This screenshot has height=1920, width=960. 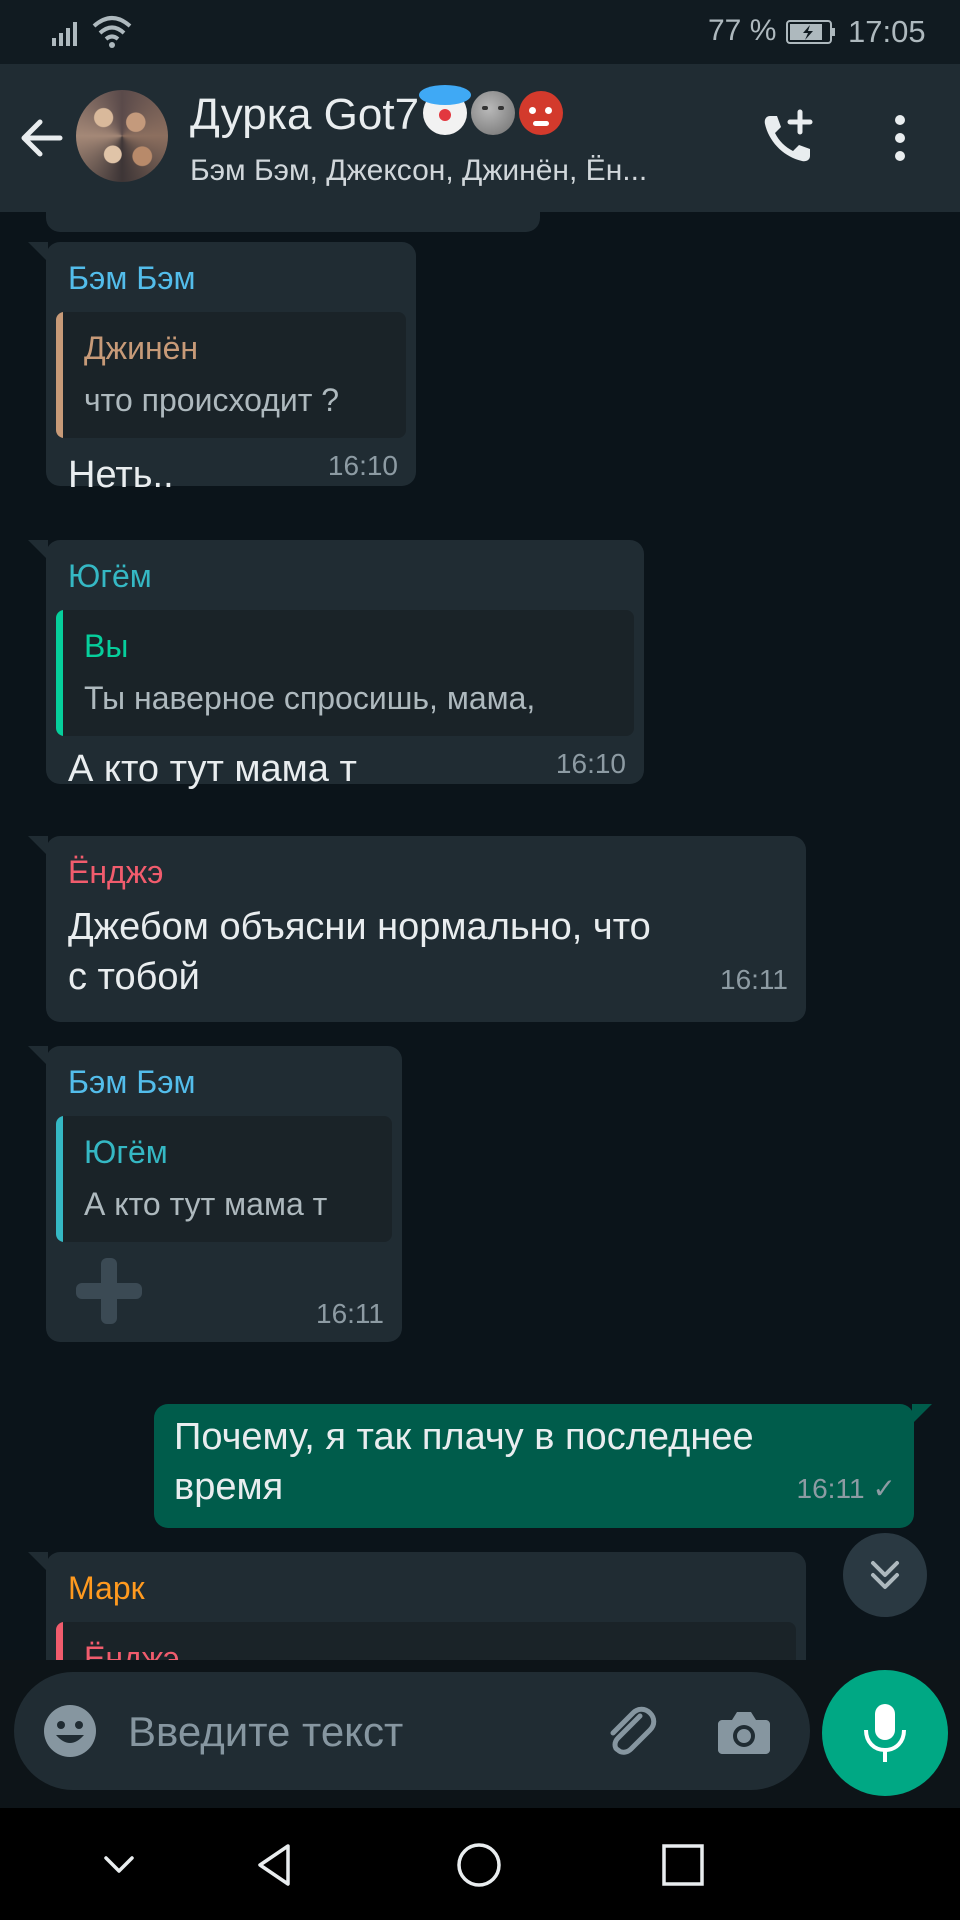 I want to click on message-time: 16:11 ✓, so click(x=846, y=1488).